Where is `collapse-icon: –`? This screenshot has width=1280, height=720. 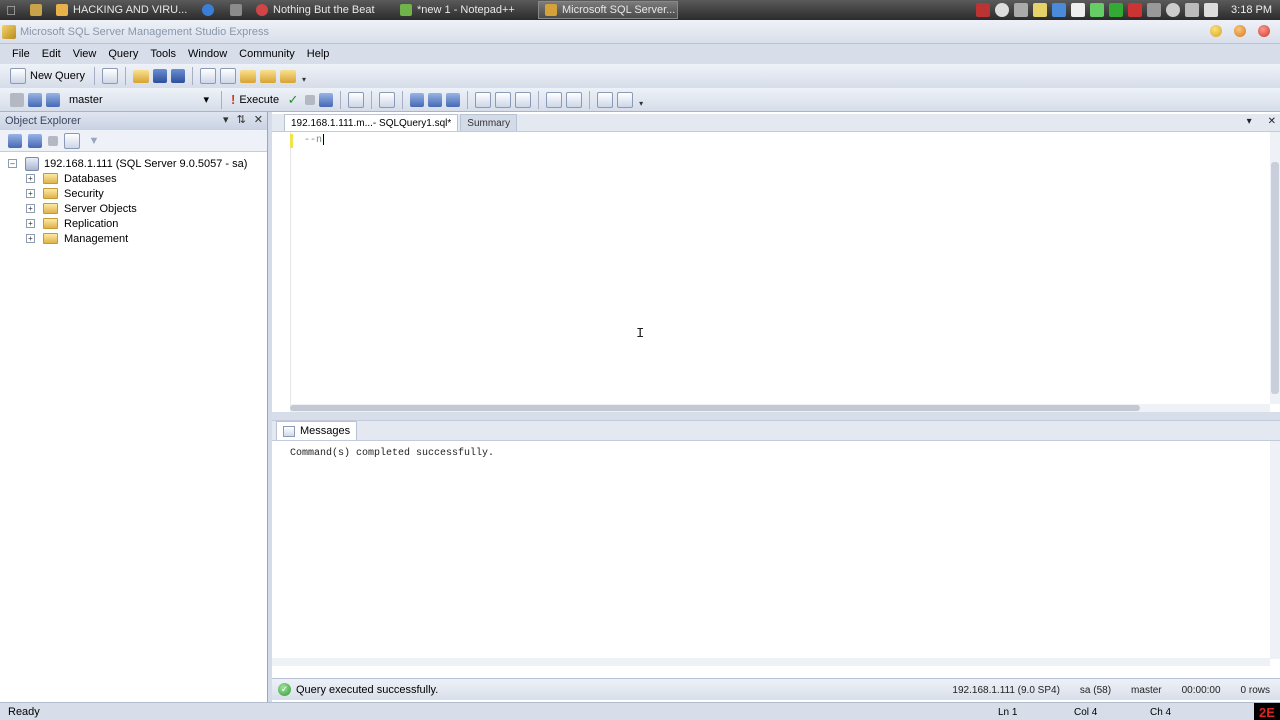
collapse-icon: – is located at coordinates (12, 163).